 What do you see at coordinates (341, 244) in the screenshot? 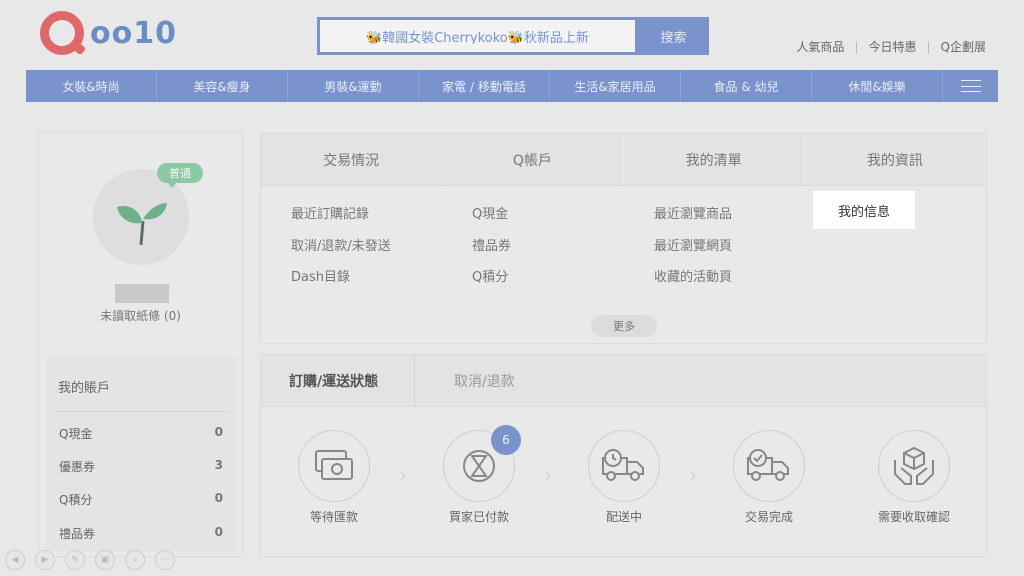
I see `link-cancel-refund: 取消/退款/未發送` at bounding box center [341, 244].